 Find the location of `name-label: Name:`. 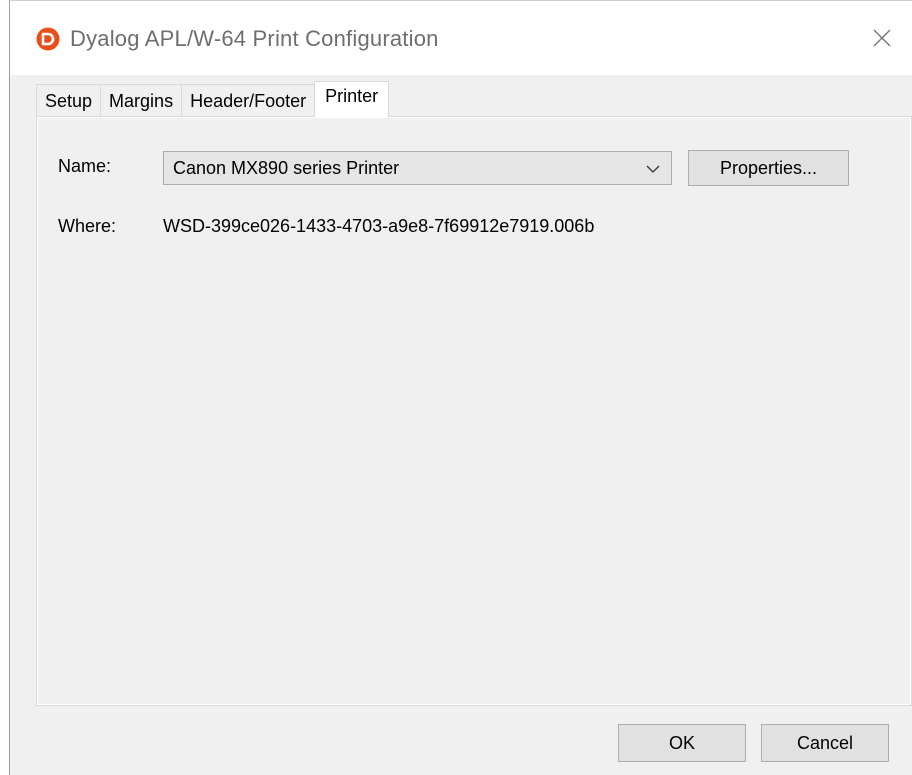

name-label: Name: is located at coordinates (85, 166).